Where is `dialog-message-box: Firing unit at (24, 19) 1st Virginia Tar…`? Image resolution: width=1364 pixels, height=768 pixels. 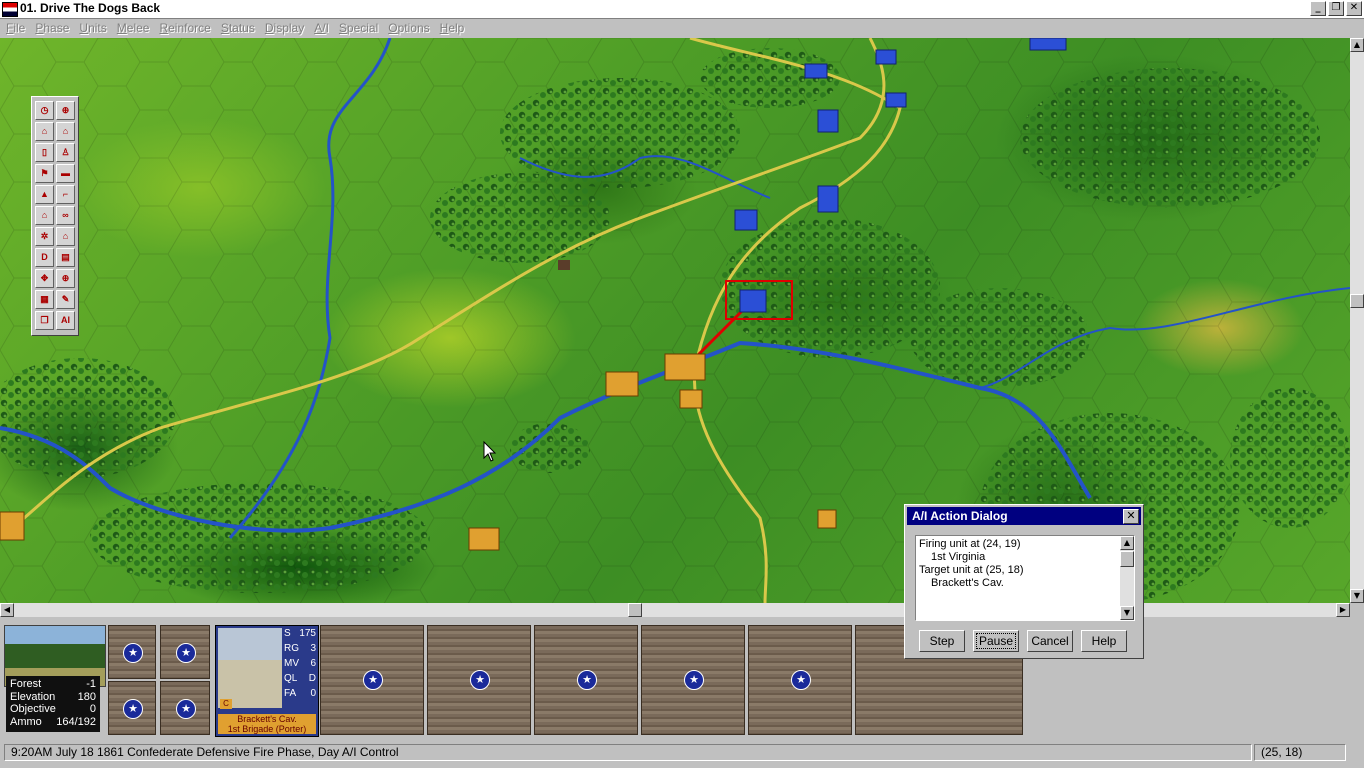
dialog-message-box: Firing unit at (24, 19) 1st Virginia Tar… is located at coordinates (1025, 578).